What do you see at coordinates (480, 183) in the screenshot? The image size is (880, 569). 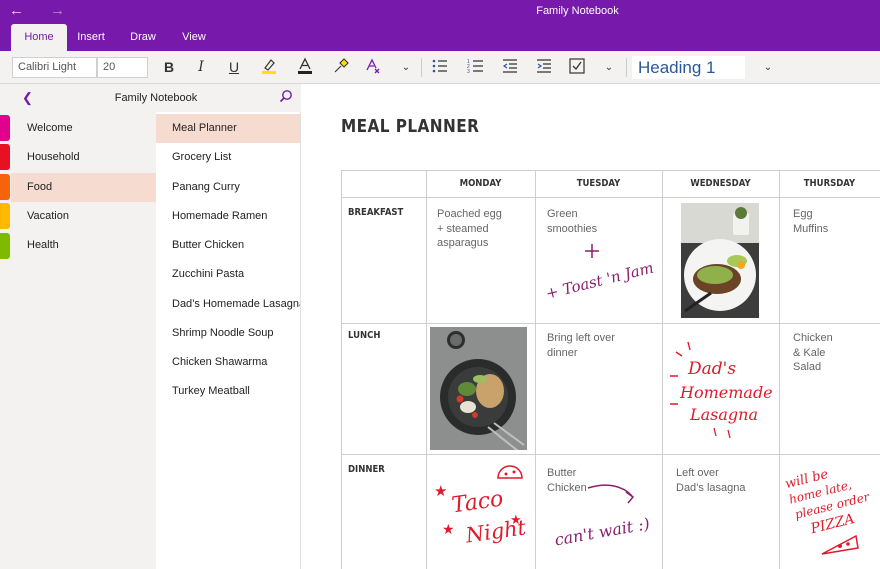 I see `column-header-monday: MONDAY` at bounding box center [480, 183].